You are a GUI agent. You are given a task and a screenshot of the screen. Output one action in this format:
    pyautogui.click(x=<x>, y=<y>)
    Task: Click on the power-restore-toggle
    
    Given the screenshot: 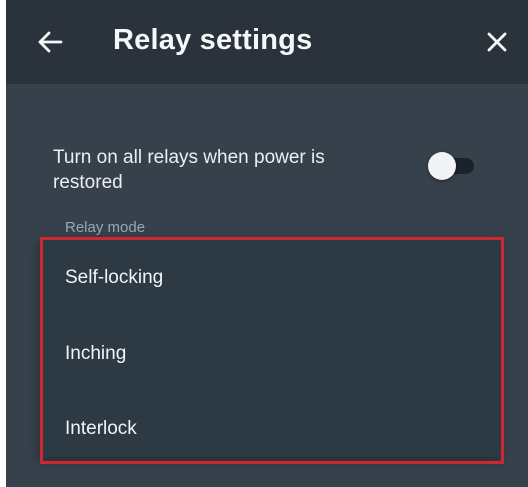 What is the action you would take?
    pyautogui.click(x=451, y=166)
    